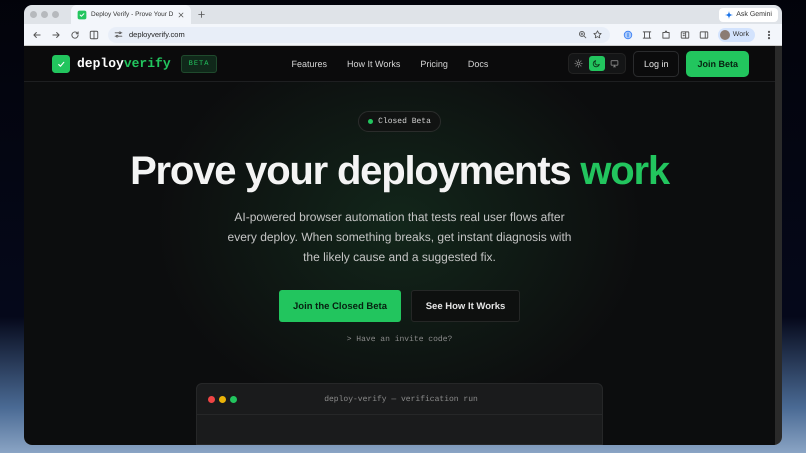  I want to click on scrollbar, so click(778, 245).